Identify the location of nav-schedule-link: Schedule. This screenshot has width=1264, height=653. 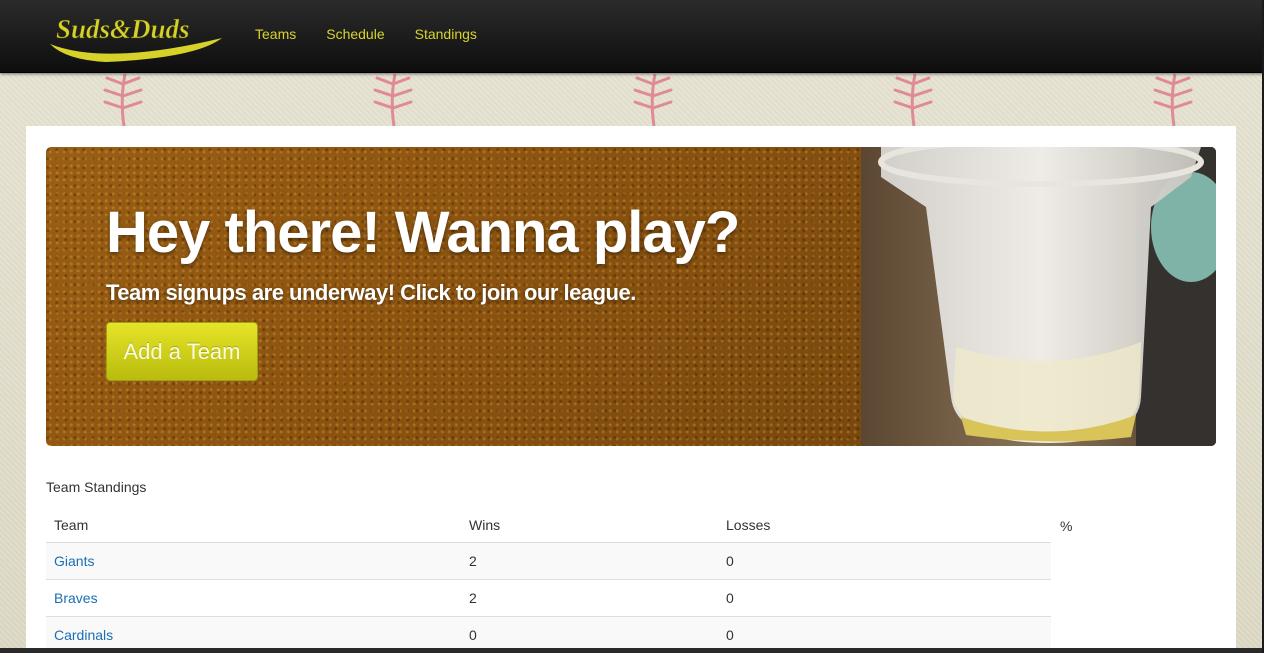
(355, 36).